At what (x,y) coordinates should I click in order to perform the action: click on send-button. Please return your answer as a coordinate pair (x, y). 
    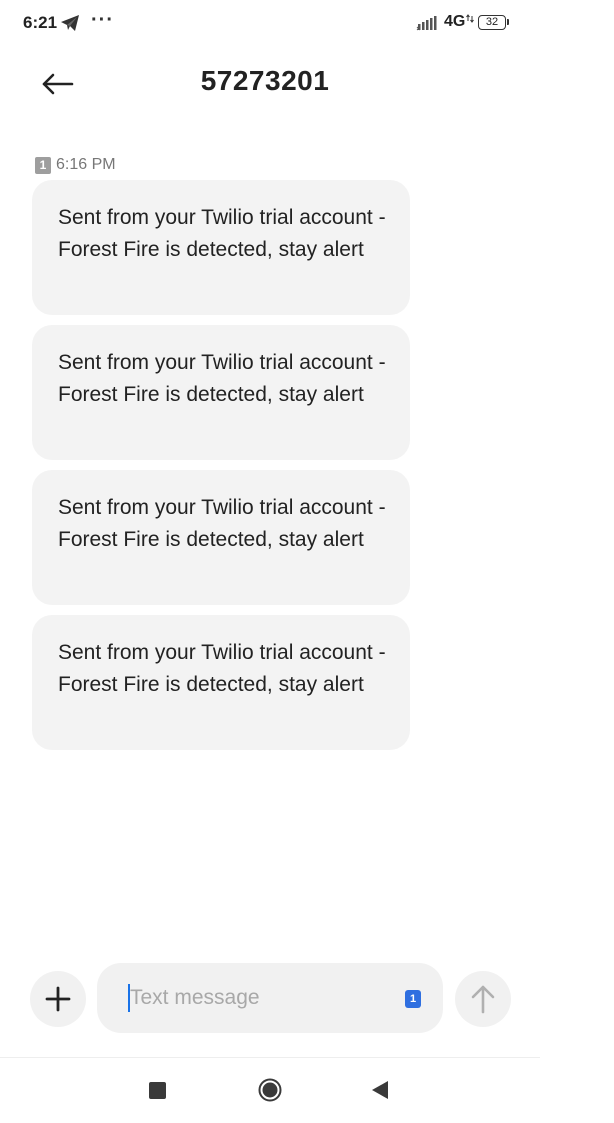
    Looking at the image, I should click on (483, 999).